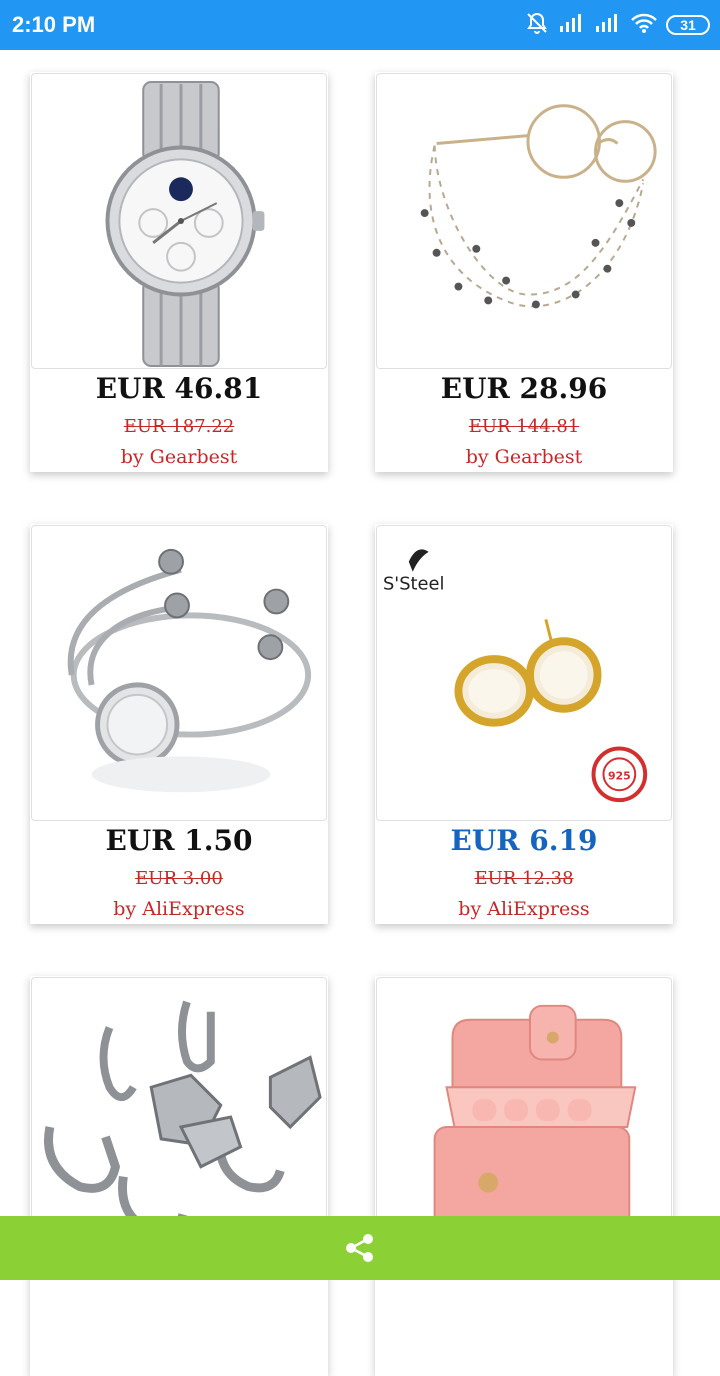 The image size is (720, 1376). Describe the element at coordinates (414, 584) in the screenshot. I see `brand-logo-text: S'Steel` at that location.